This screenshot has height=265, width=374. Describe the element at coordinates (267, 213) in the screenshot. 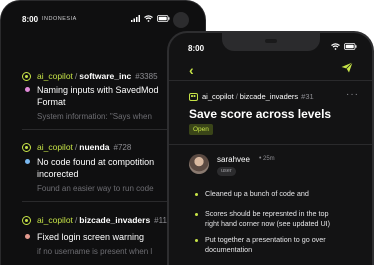

I see `comment-line: Scores should be represnted in the top` at that location.